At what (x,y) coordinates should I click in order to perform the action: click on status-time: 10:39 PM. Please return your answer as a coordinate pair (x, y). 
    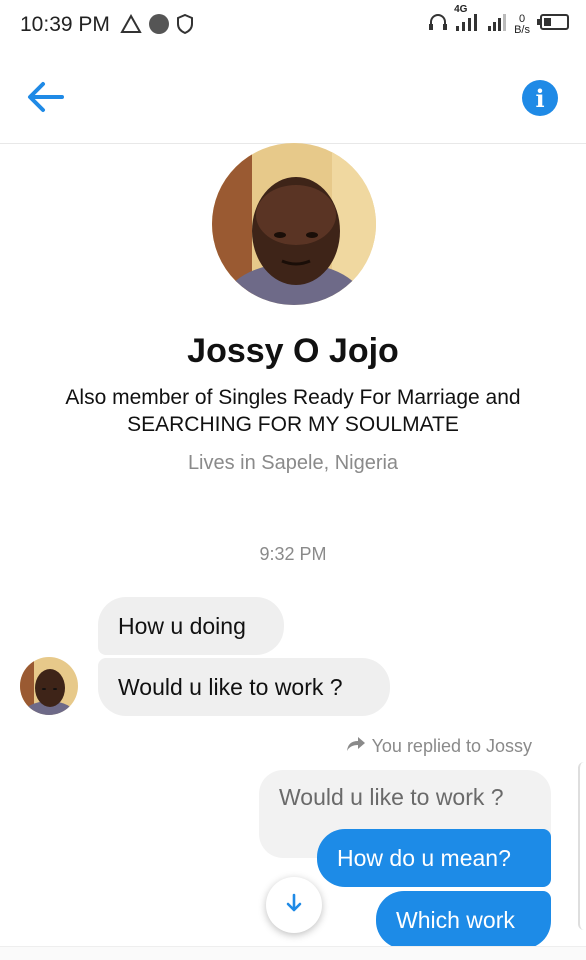
    Looking at the image, I should click on (65, 24).